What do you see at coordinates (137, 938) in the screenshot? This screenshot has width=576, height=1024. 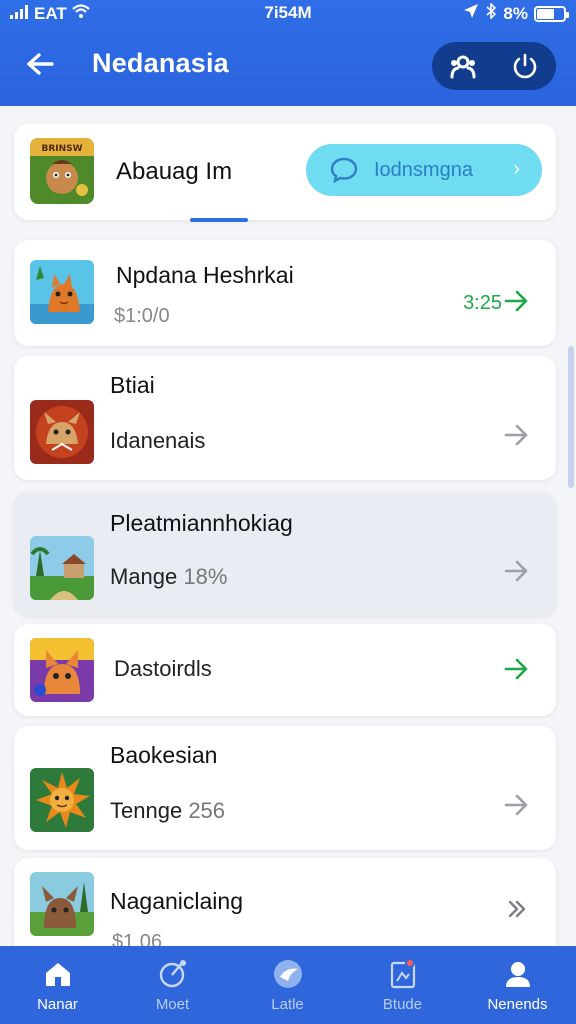 I see `item-price: $1.06` at bounding box center [137, 938].